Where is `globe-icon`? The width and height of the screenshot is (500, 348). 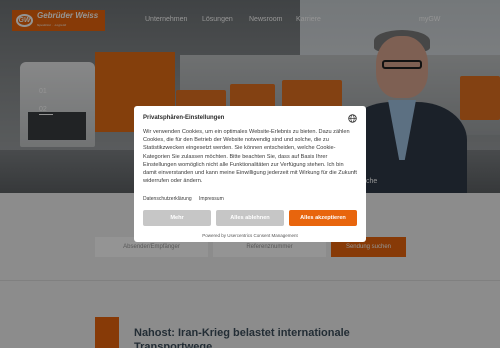
globe-icon is located at coordinates (352, 118).